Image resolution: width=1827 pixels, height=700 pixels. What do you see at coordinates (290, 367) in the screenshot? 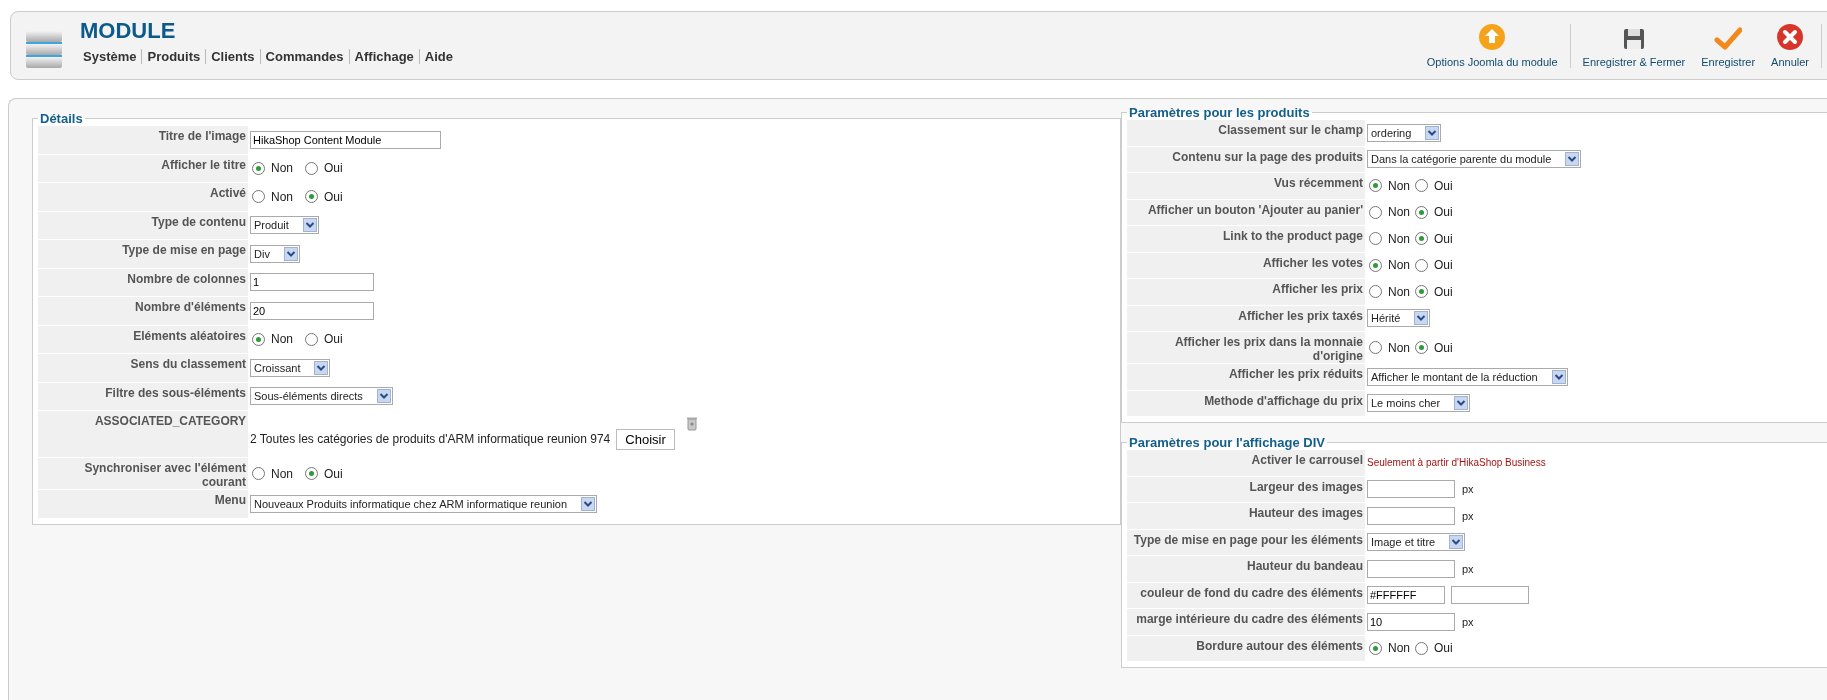
I see `dropdown: Croissant` at bounding box center [290, 367].